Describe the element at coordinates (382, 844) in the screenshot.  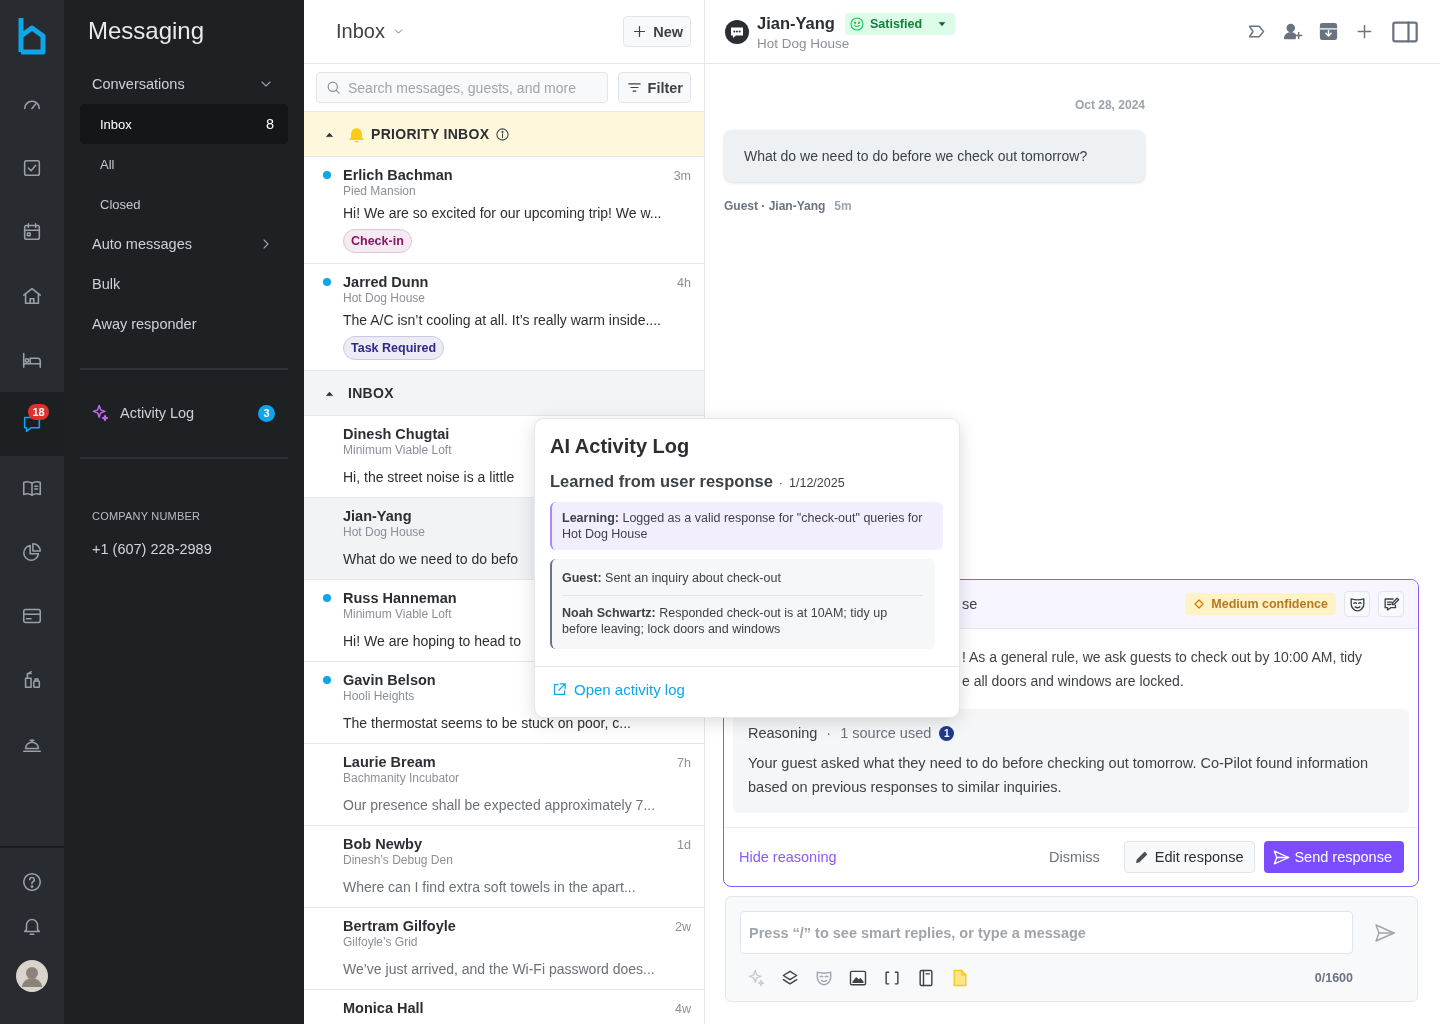
I see `guest-name: Bob Newby` at that location.